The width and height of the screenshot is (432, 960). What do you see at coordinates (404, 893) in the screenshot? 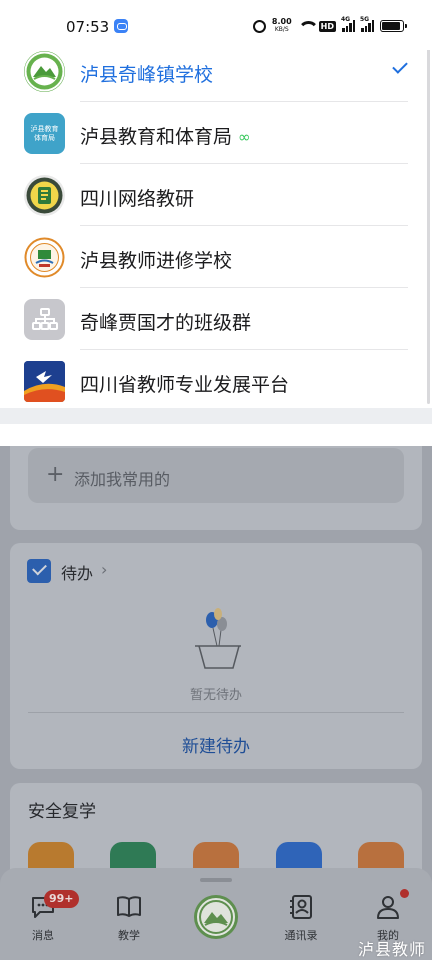
I see `profile-notification-dot` at bounding box center [404, 893].